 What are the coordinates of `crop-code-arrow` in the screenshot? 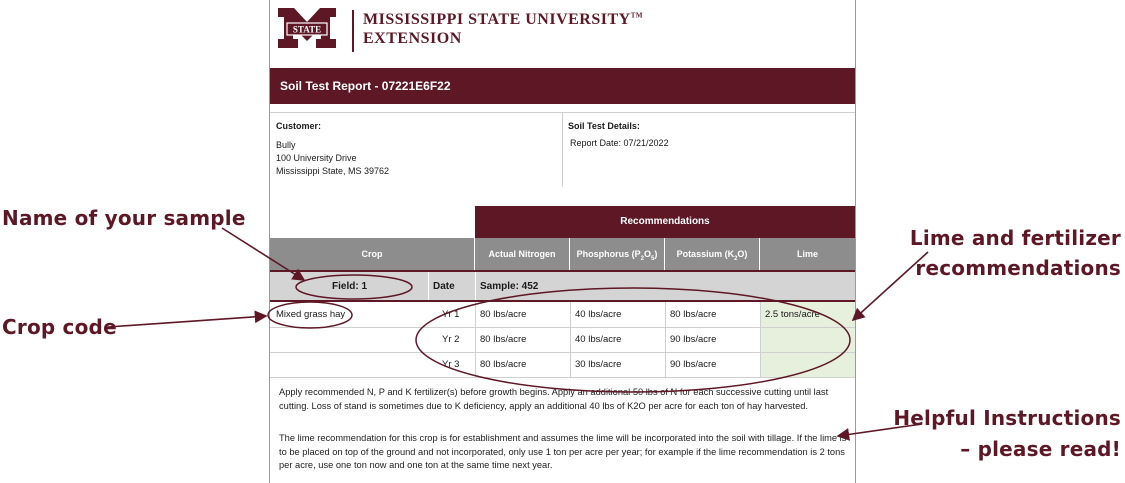 It's located at (187, 319).